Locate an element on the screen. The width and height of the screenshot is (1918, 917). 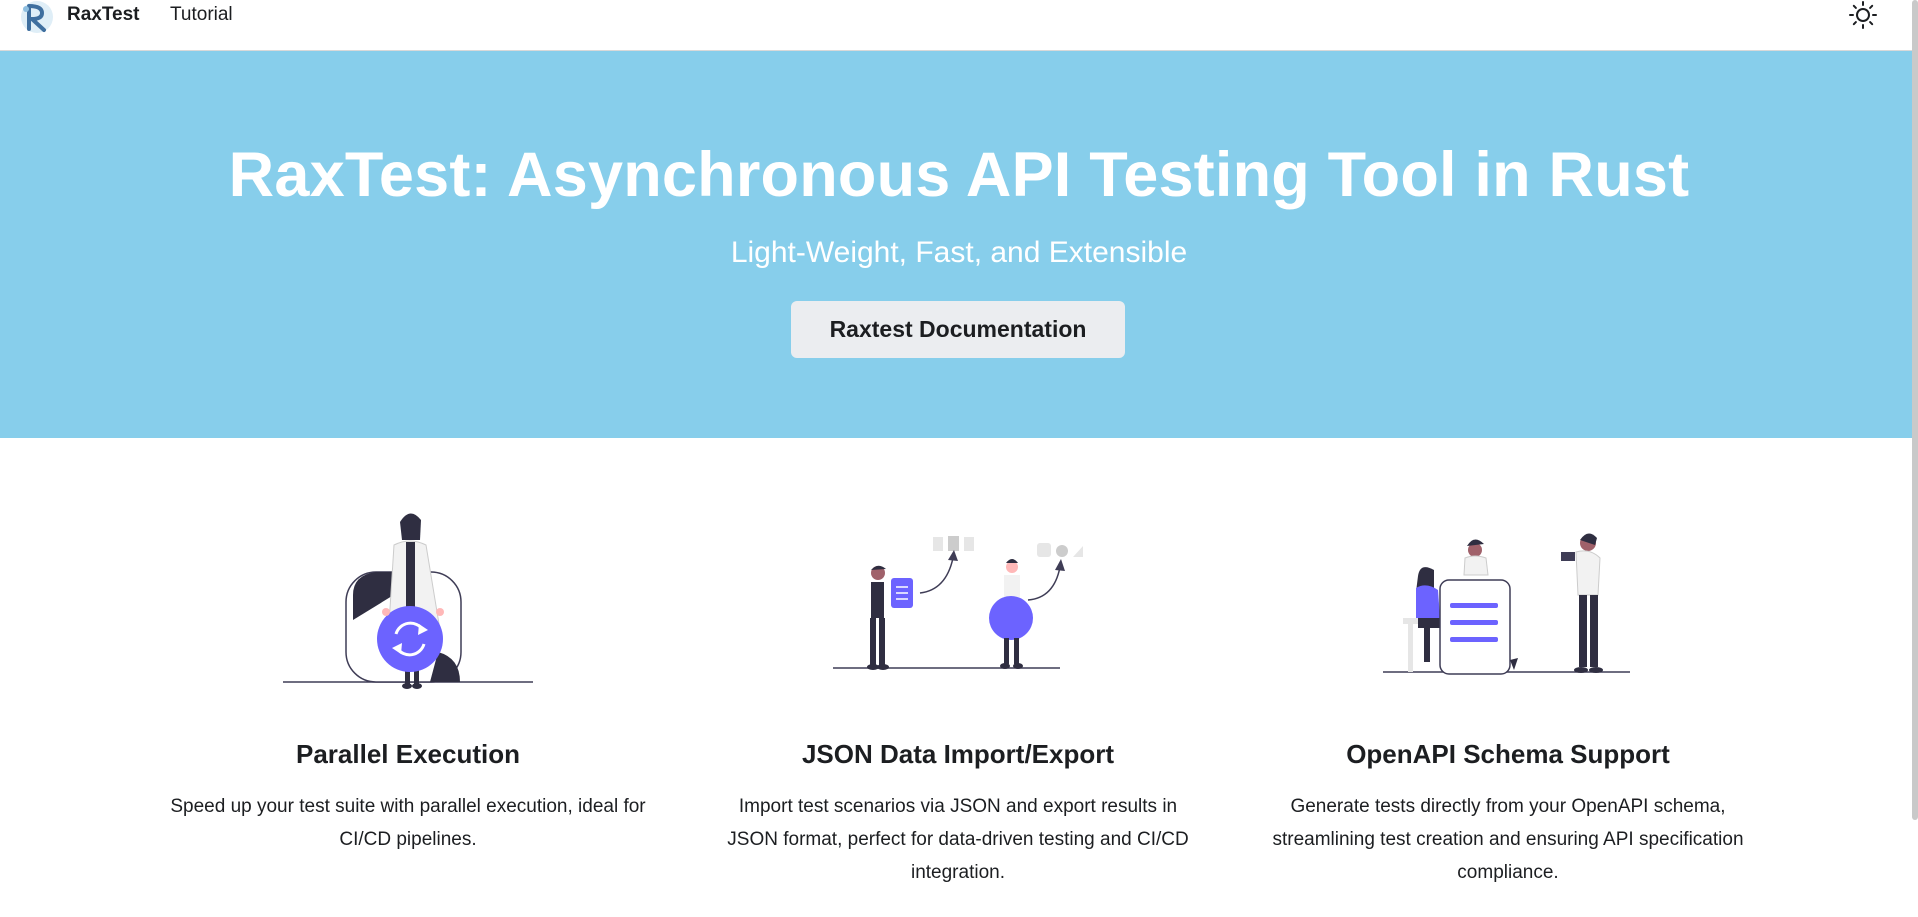
feature-title: JSON Data Import/Export is located at coordinates (958, 754).